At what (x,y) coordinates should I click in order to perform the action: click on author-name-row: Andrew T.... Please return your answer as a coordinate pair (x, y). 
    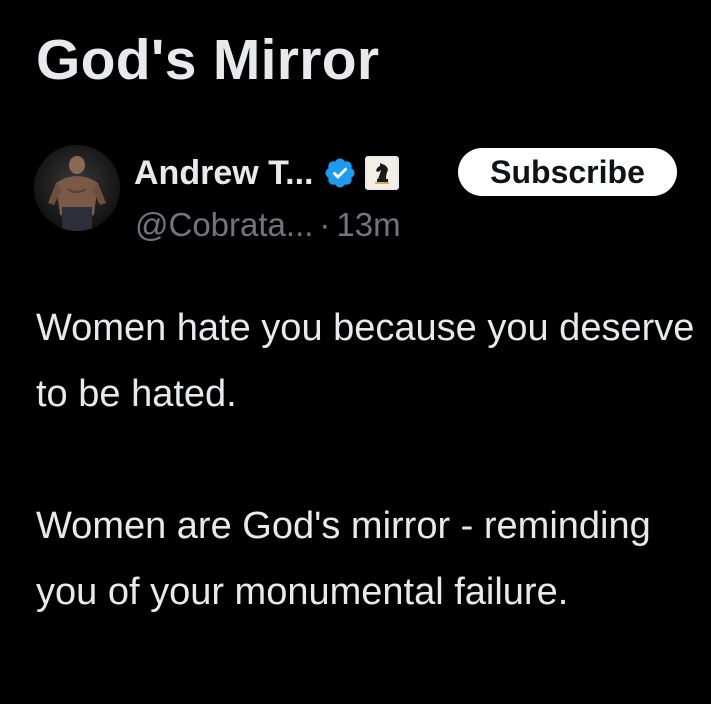
    Looking at the image, I should click on (267, 173).